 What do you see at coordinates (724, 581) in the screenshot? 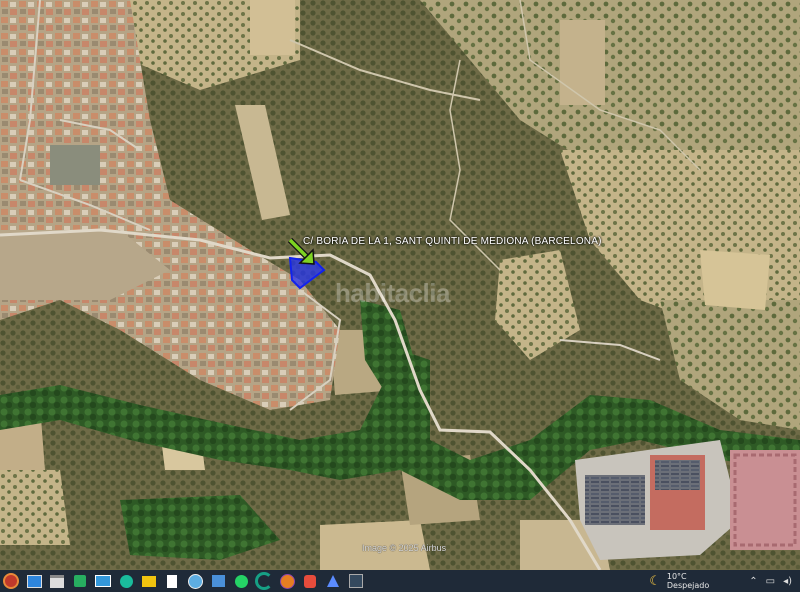
I see `system-tray: ☾ 10°C Despejado ⌃ ▭ ◂)` at bounding box center [724, 581].